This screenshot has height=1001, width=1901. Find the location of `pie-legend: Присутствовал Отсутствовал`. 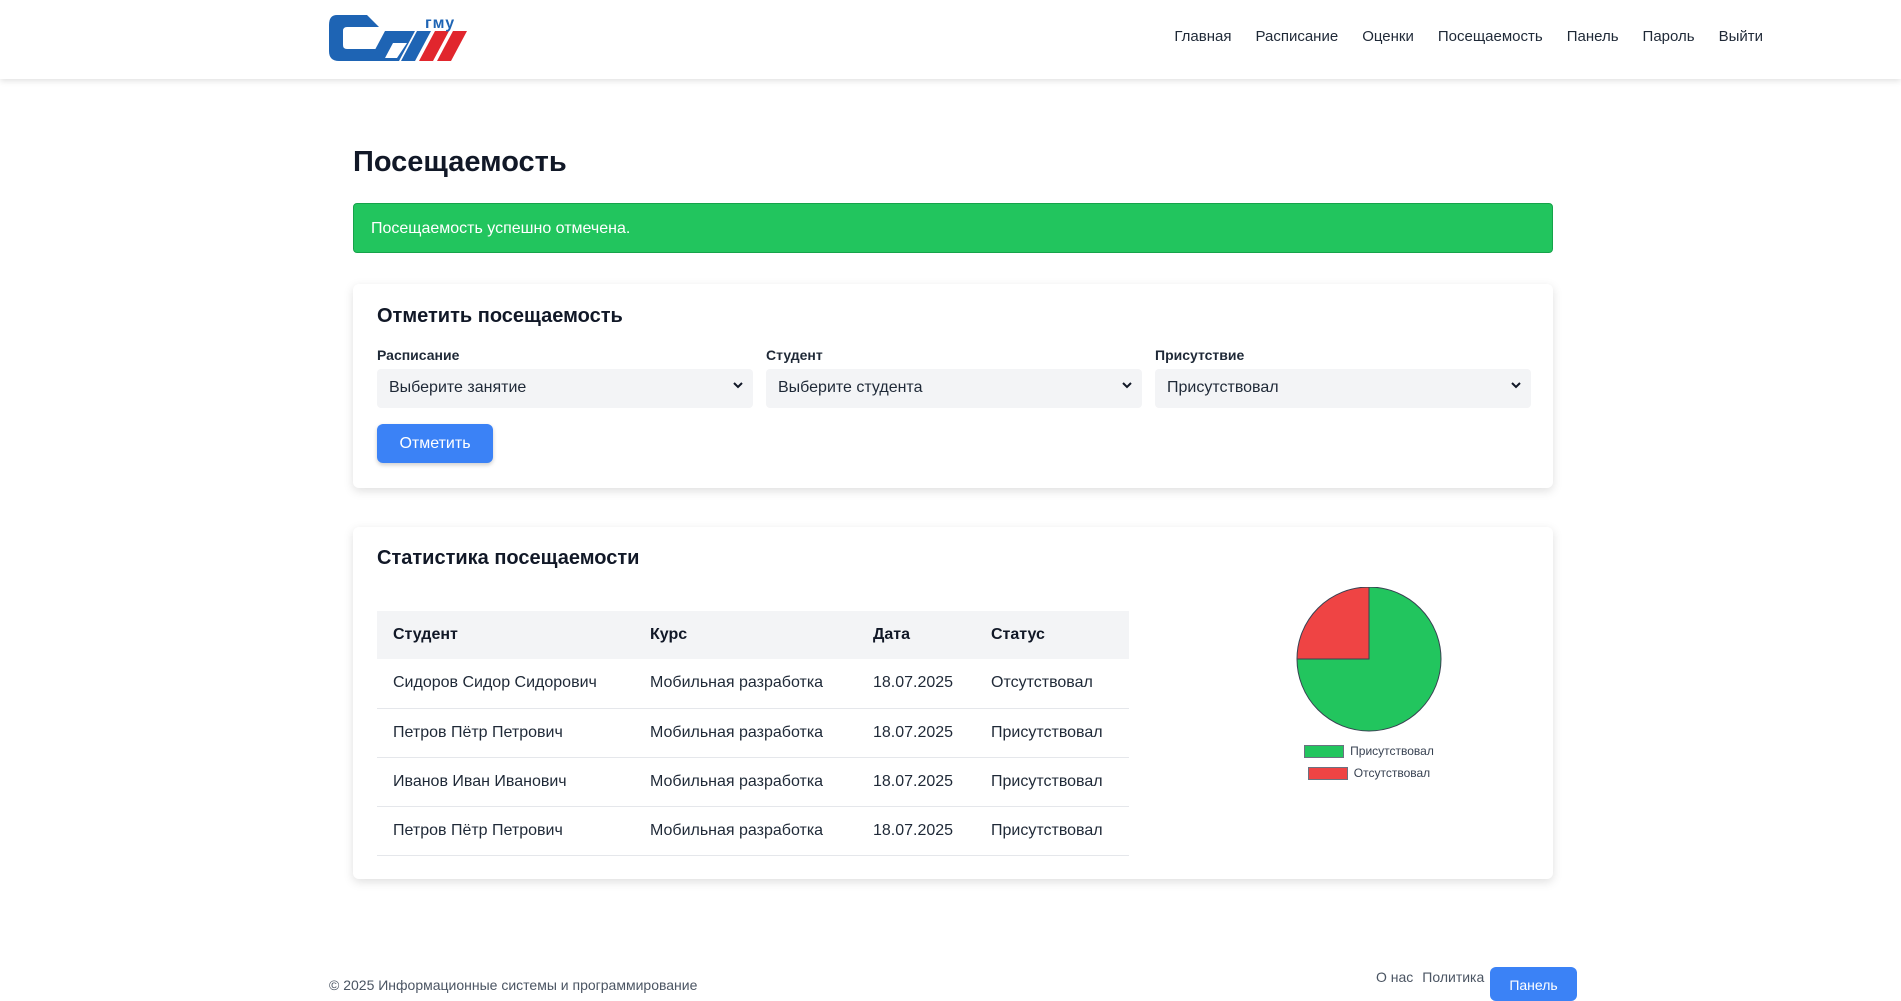

pie-legend: Присутствовал Отсутствовал is located at coordinates (1369, 762).